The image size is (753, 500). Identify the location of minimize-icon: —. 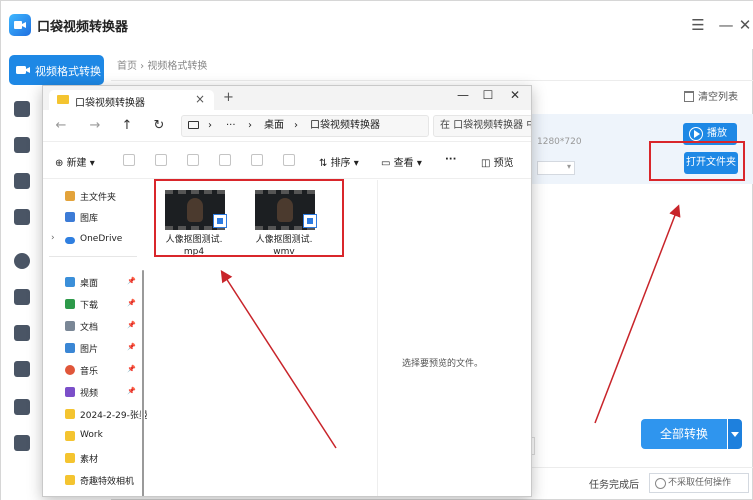
(726, 25).